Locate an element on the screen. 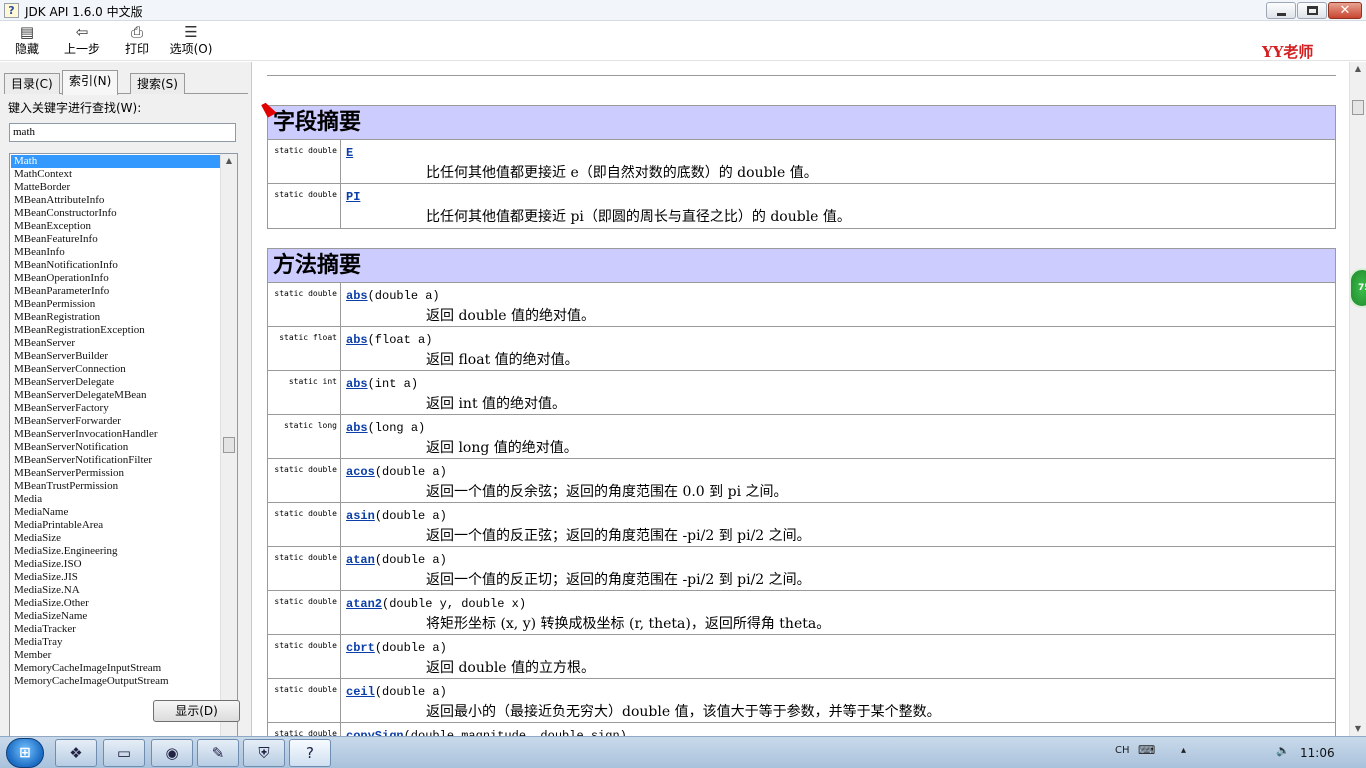 The height and width of the screenshot is (768, 1366). back-label: 上一步 is located at coordinates (81, 49).